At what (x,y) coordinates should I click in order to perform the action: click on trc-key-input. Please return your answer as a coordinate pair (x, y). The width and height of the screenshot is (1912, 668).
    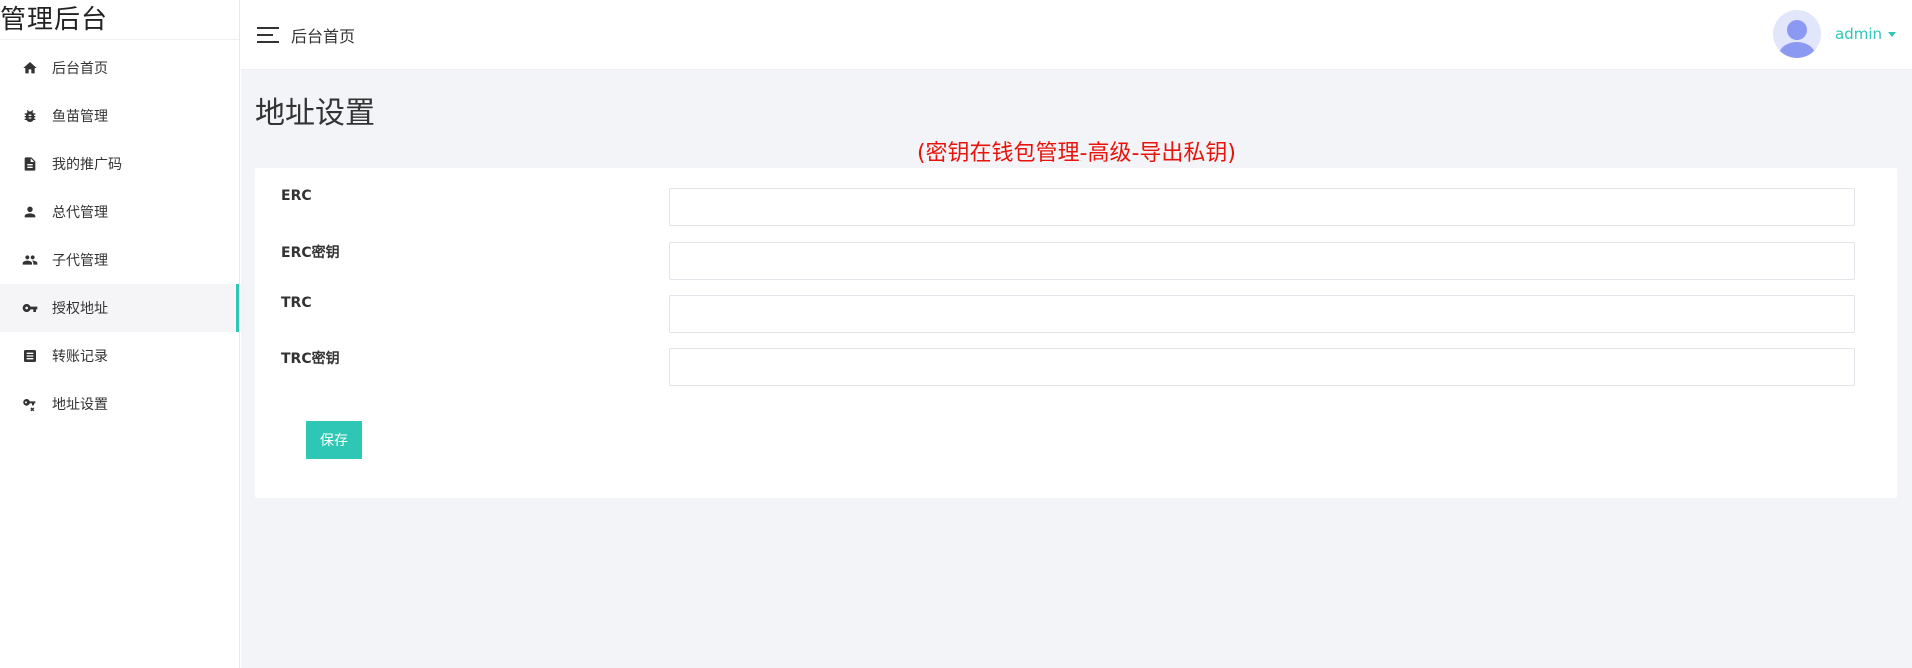
    Looking at the image, I should click on (1262, 367).